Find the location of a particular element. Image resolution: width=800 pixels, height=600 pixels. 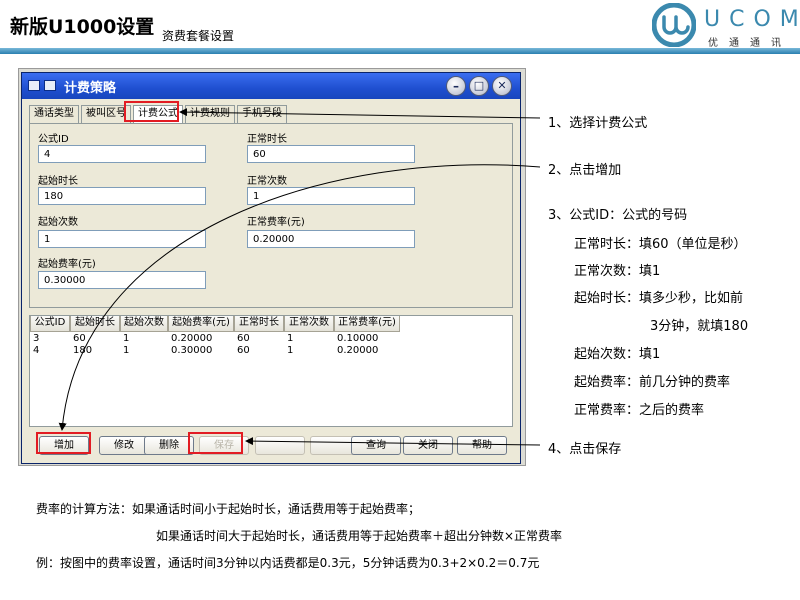

rate-method-note-2: 如果通话时间大于起始时长，通话费用等于起始费率＋超出分钟数×正常费率 is located at coordinates (359, 536).